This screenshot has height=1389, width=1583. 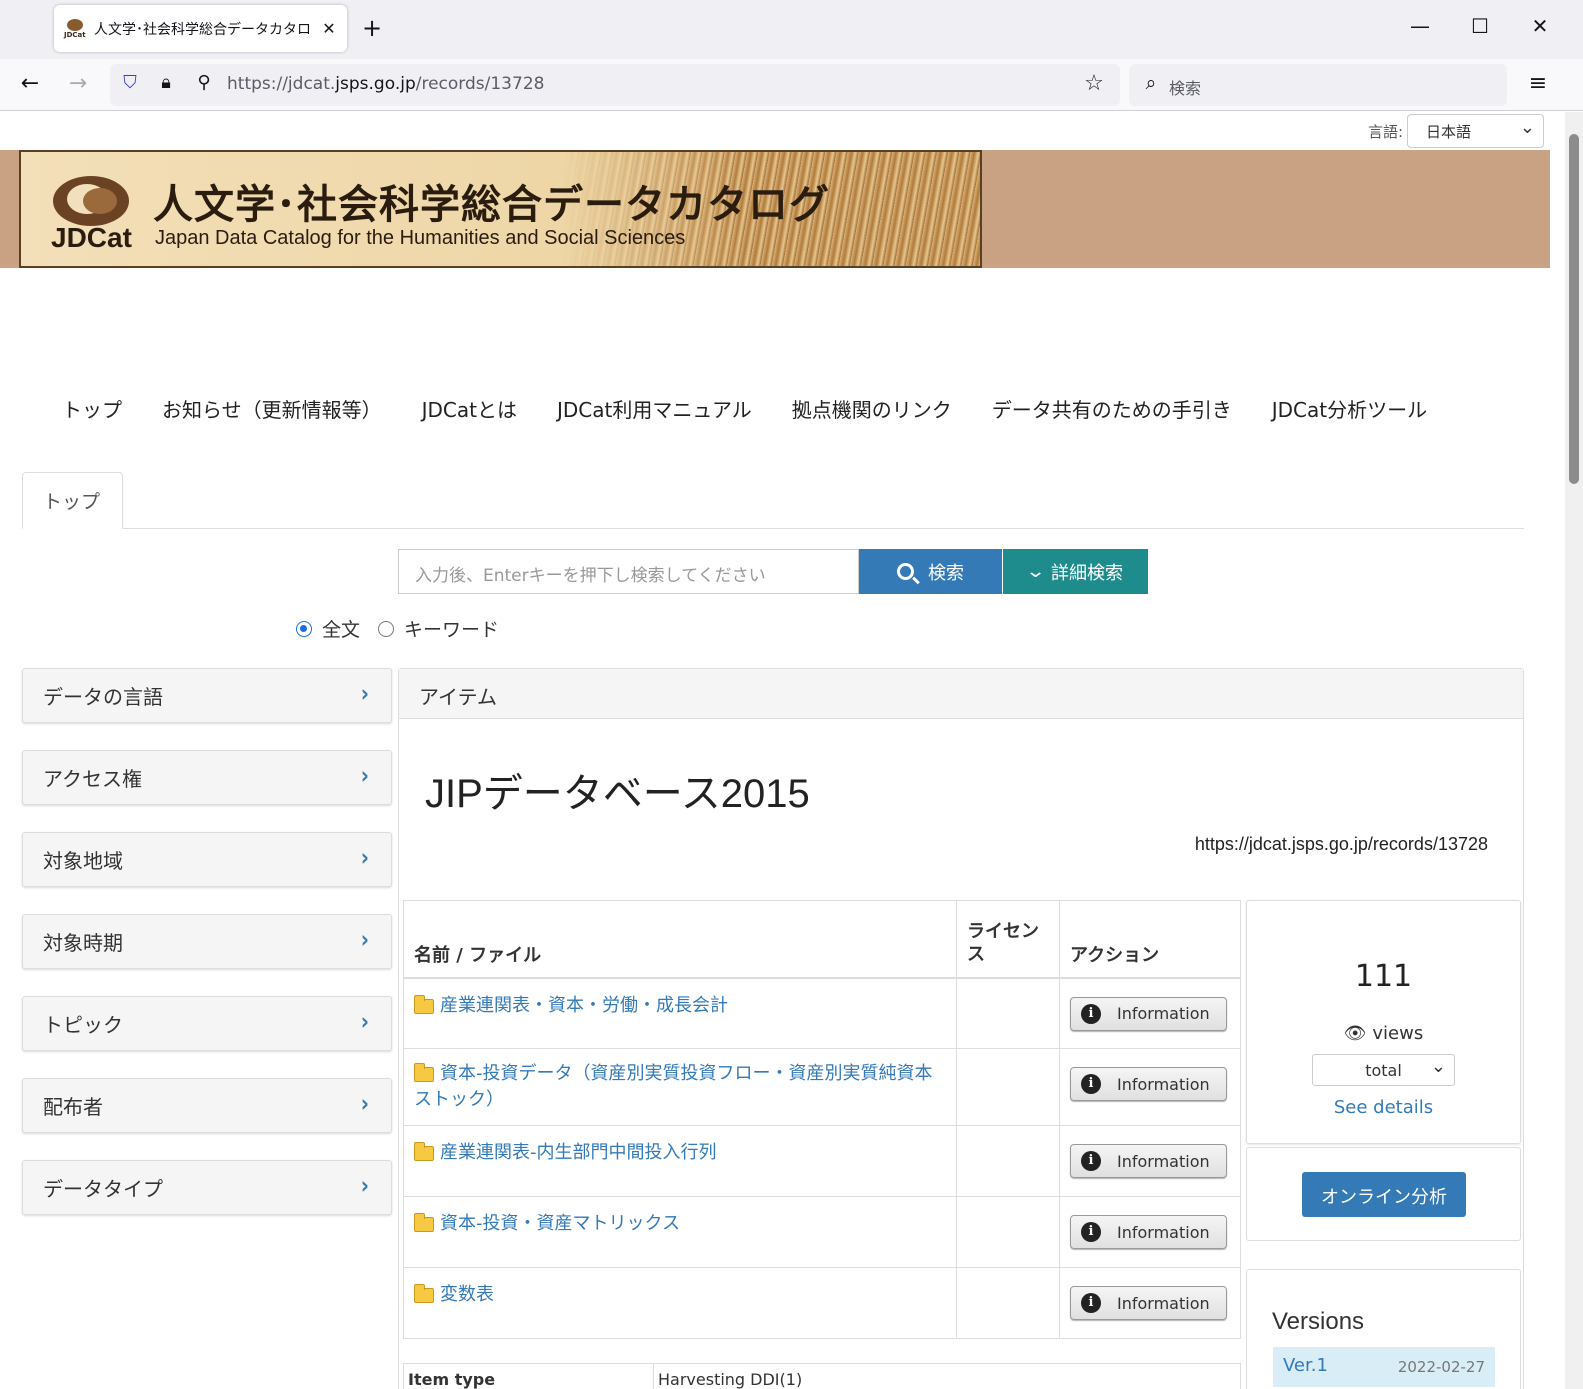 What do you see at coordinates (680, 939) in the screenshot?
I see `col-name-header: 名前 / ファイル` at bounding box center [680, 939].